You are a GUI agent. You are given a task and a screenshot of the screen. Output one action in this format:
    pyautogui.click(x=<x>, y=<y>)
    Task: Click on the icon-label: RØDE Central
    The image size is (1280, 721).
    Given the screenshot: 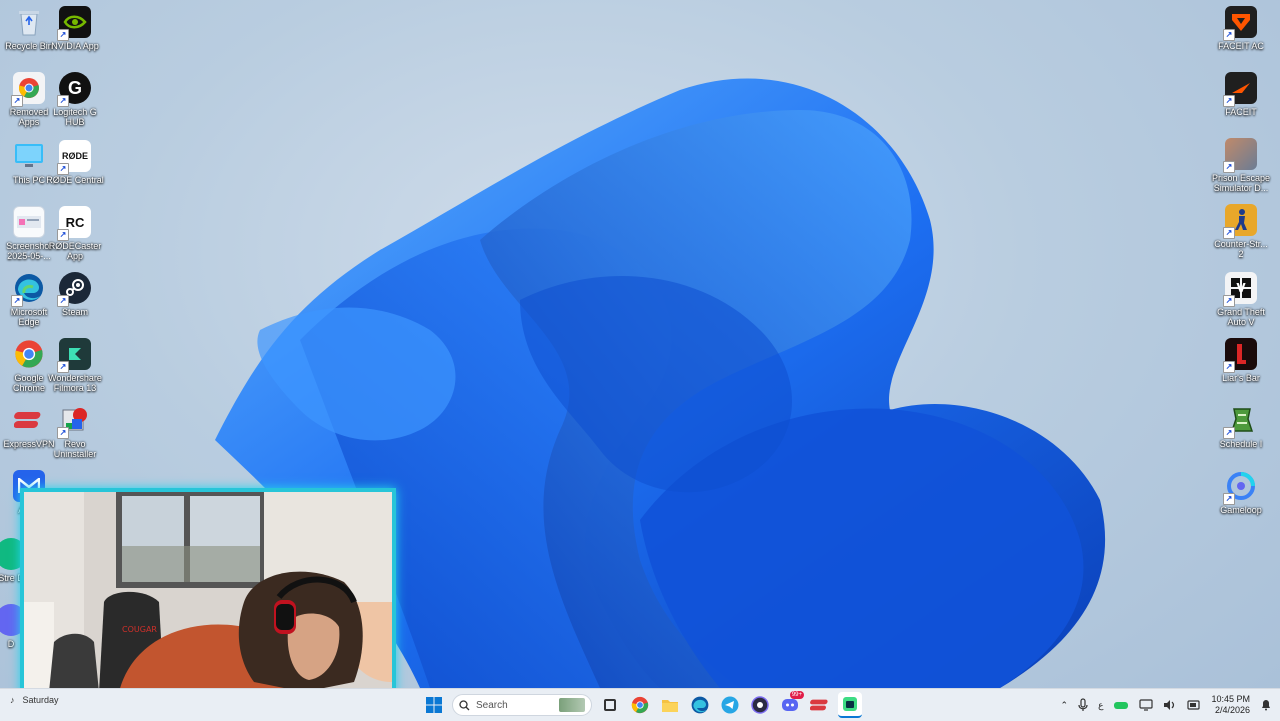 What is the action you would take?
    pyautogui.click(x=75, y=180)
    